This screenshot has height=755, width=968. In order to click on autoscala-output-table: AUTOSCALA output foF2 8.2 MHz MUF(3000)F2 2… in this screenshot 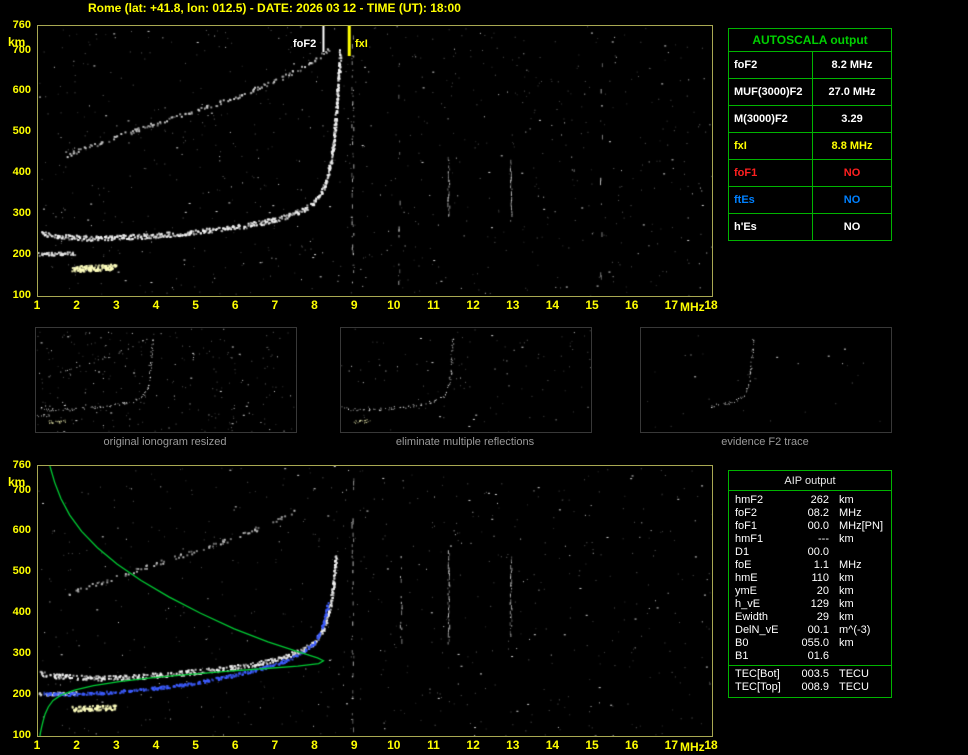, I will do `click(810, 134)`.